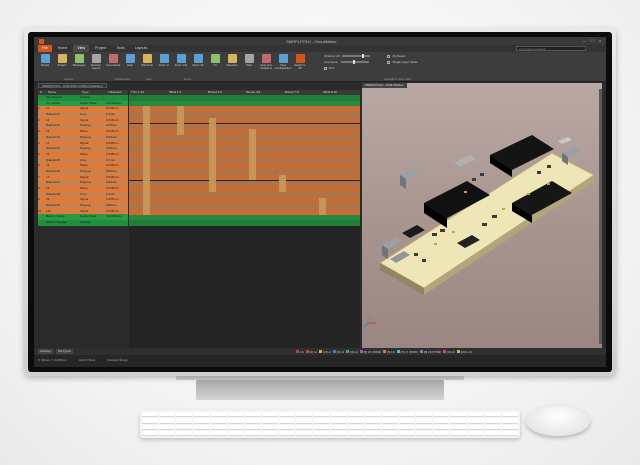 Image resolution: width=640 pixels, height=465 pixels. I want to click on ribbon-button-zoom-all: Zoom All, so click(198, 66).